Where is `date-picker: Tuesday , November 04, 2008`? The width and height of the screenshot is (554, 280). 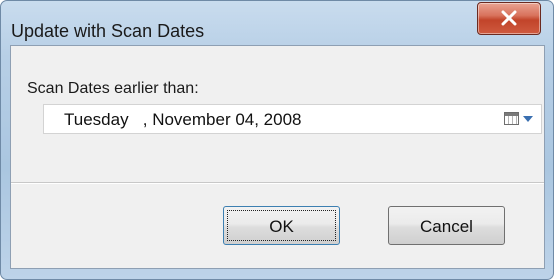
date-picker: Tuesday , November 04, 2008 is located at coordinates (292, 119).